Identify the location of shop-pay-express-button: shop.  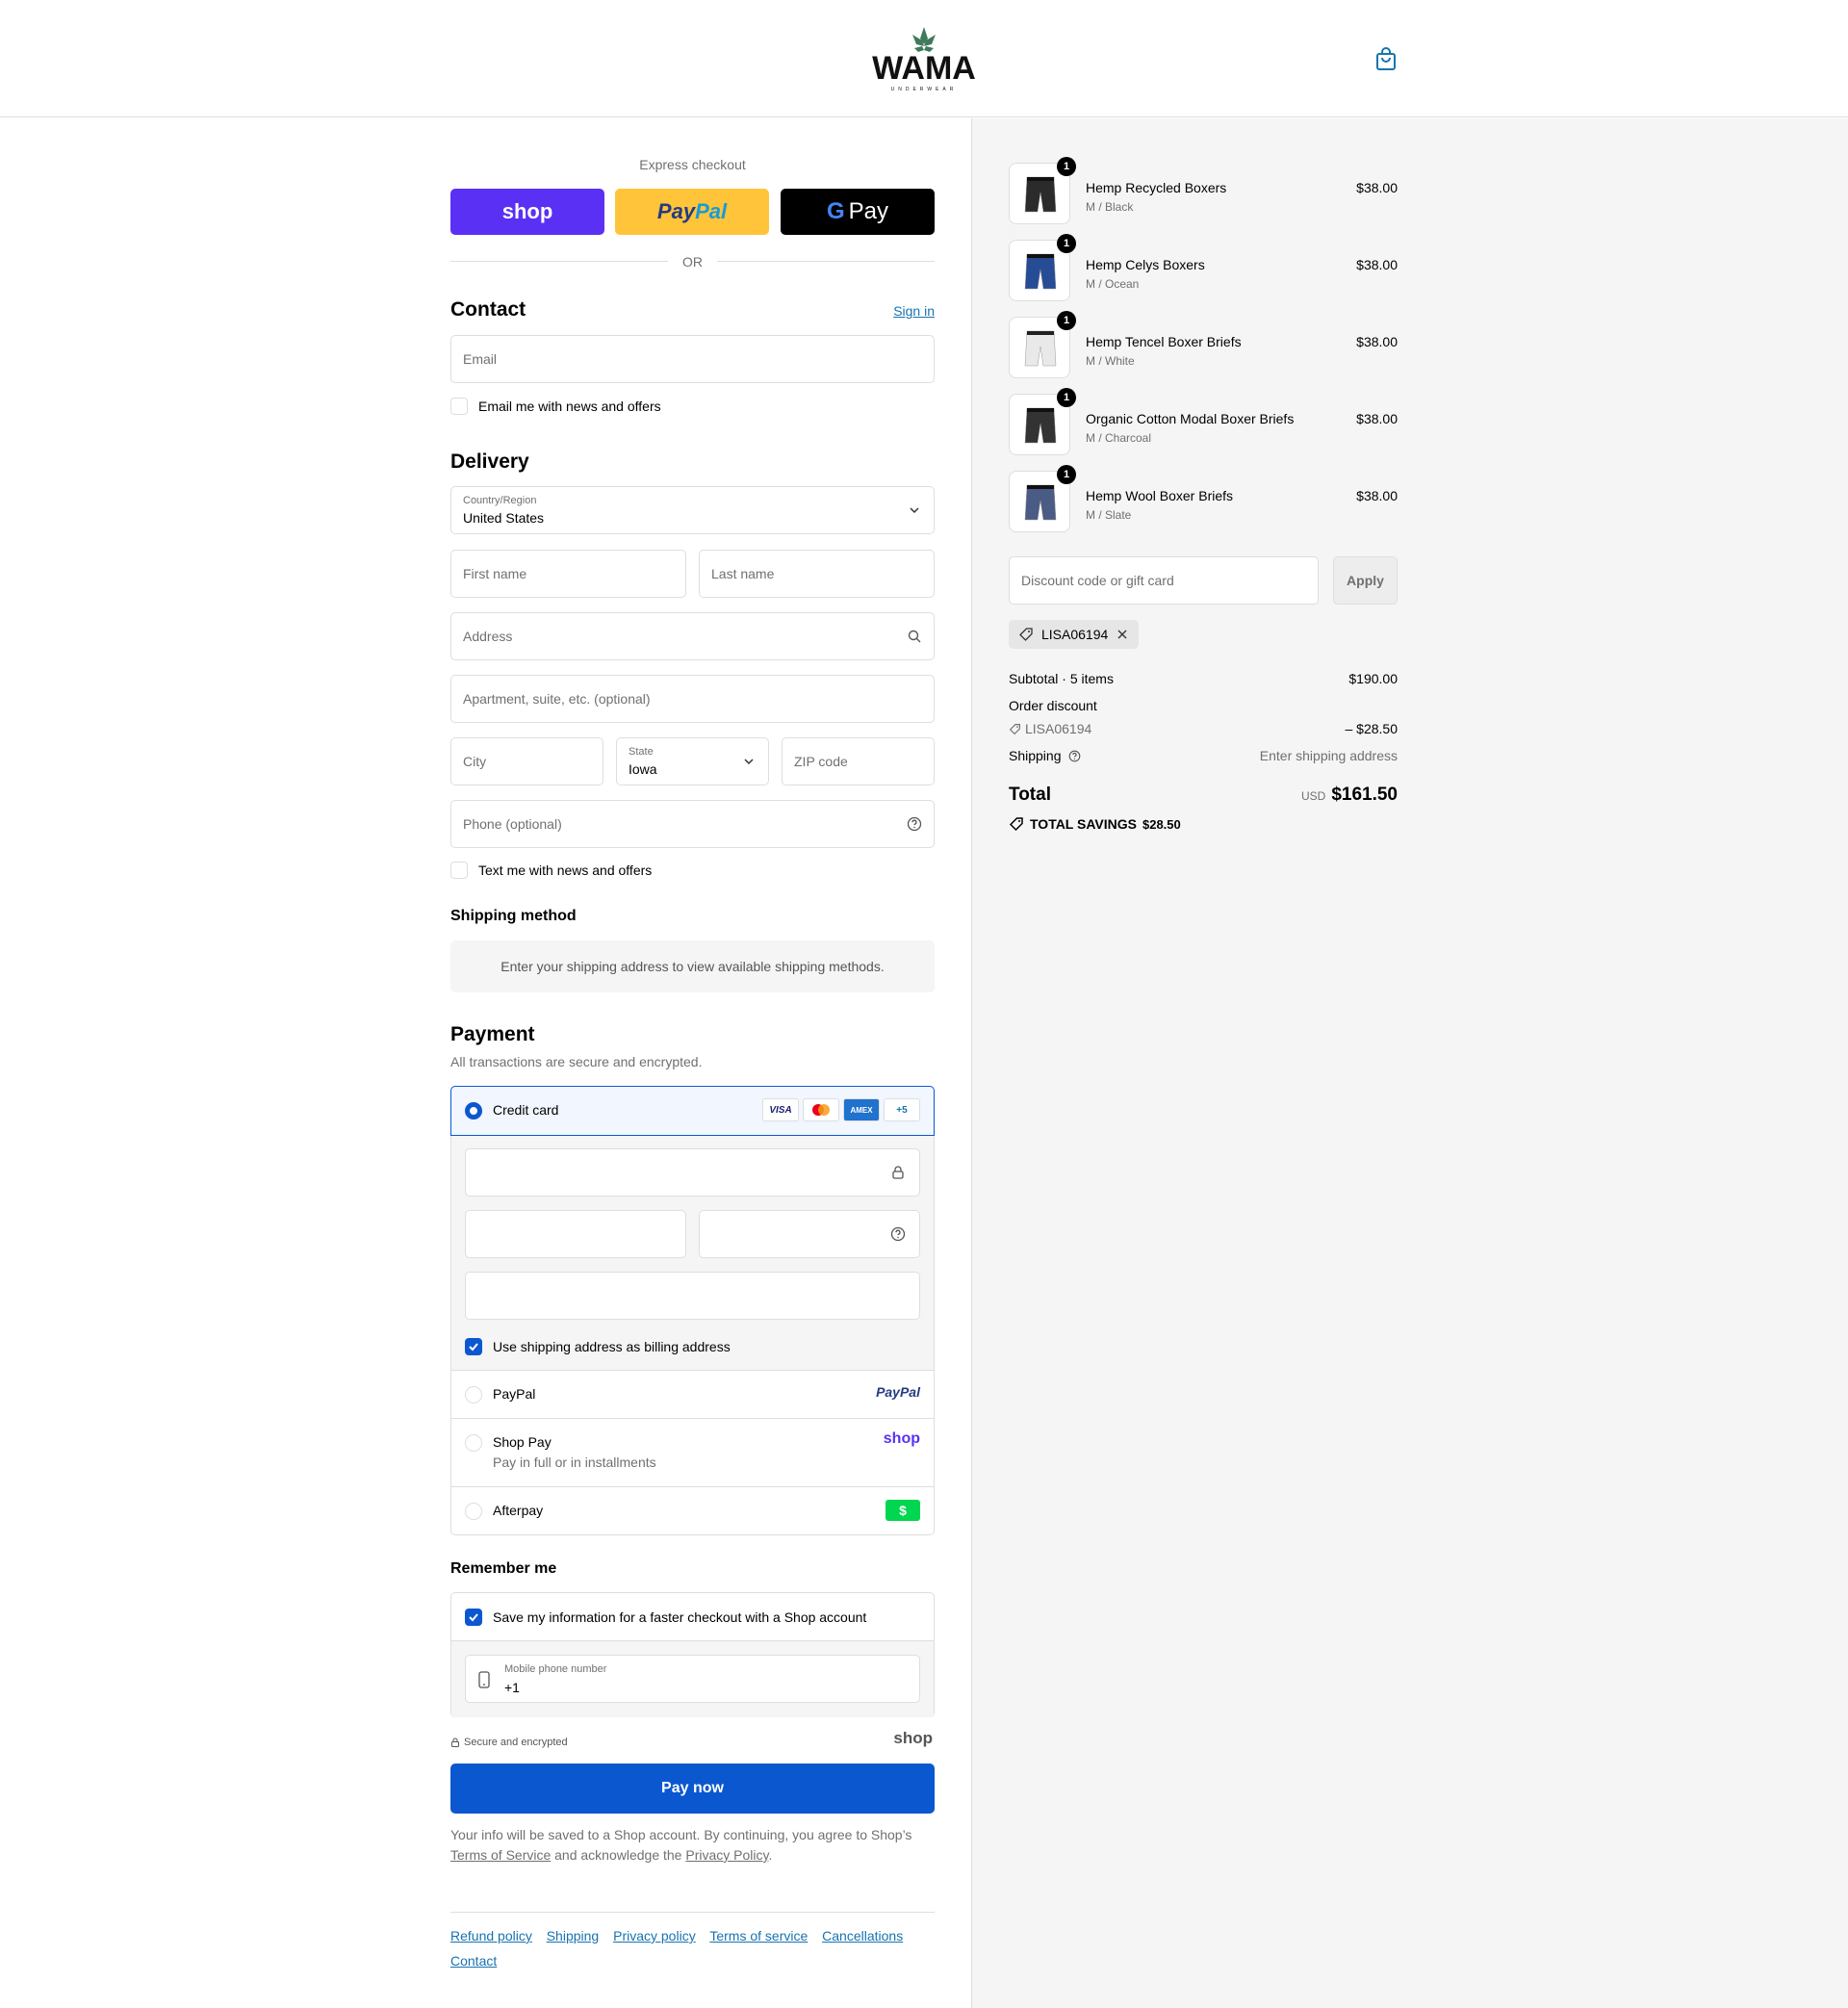
(527, 212).